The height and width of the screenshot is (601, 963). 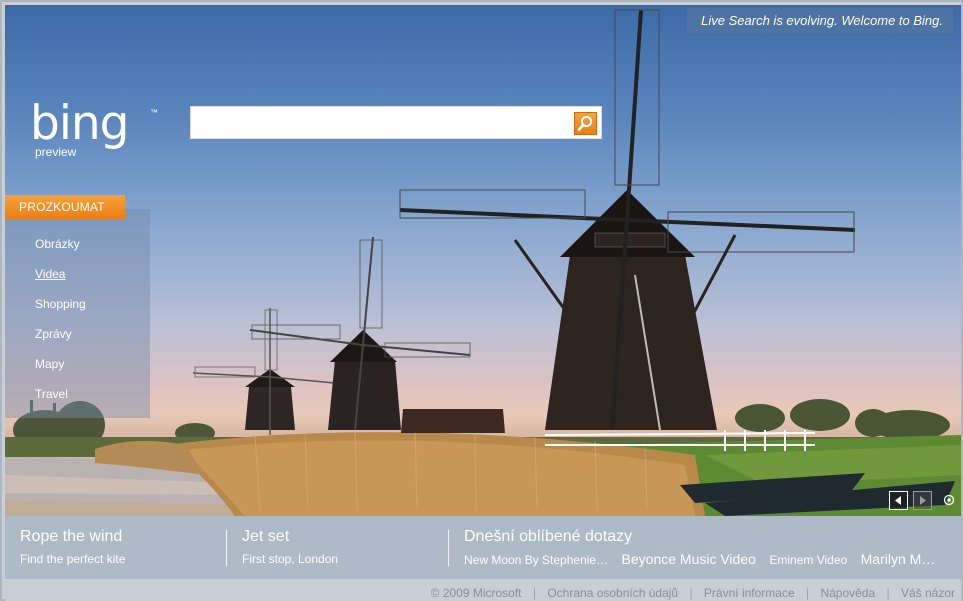 I want to click on explore-item-travel: Travel, so click(x=51, y=394).